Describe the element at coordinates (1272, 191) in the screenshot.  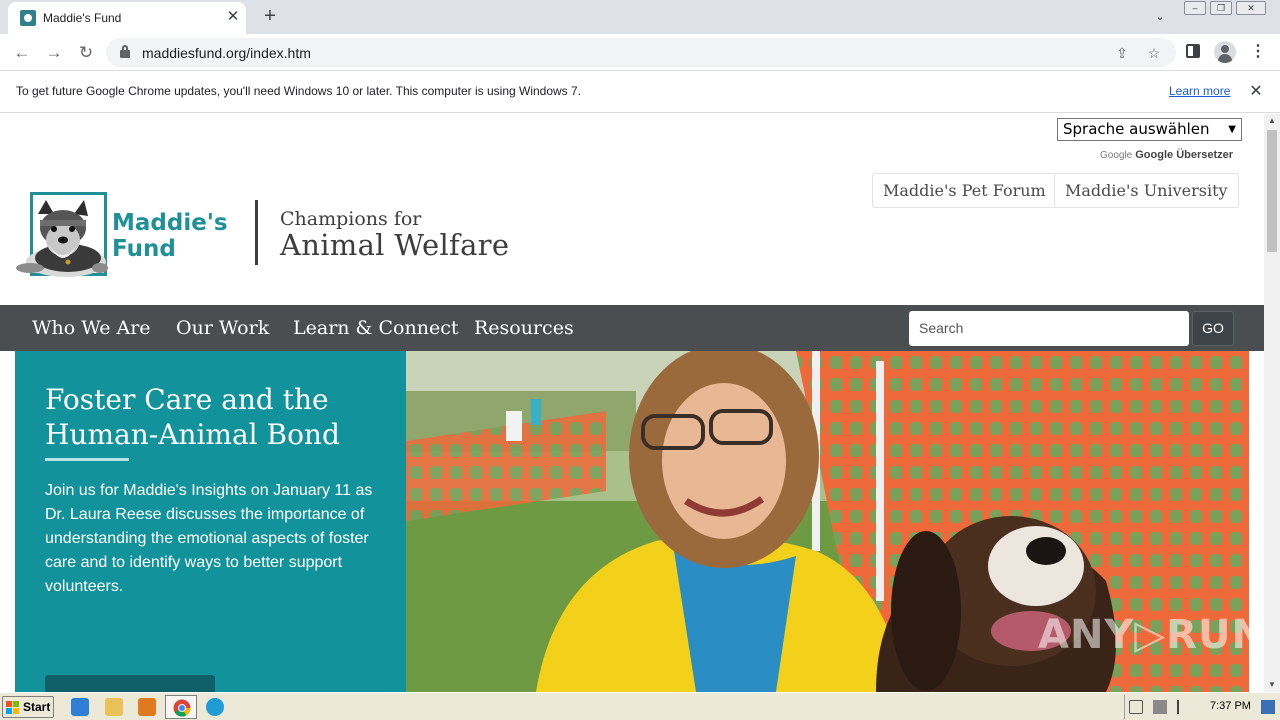
I see `scroll-thumb` at that location.